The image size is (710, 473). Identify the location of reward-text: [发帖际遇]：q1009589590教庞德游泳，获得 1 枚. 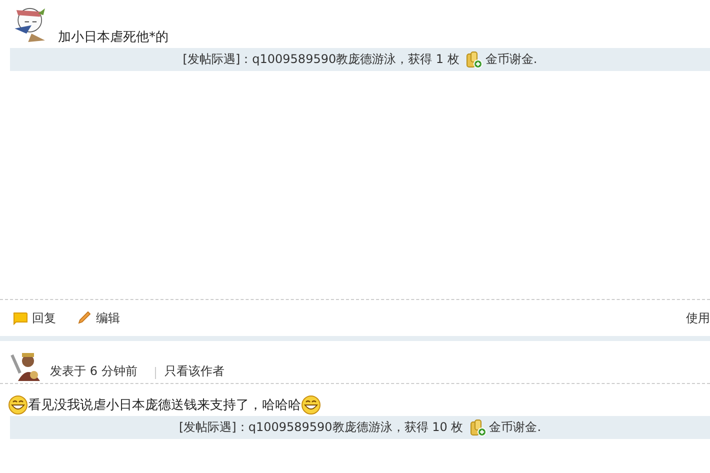
(321, 59).